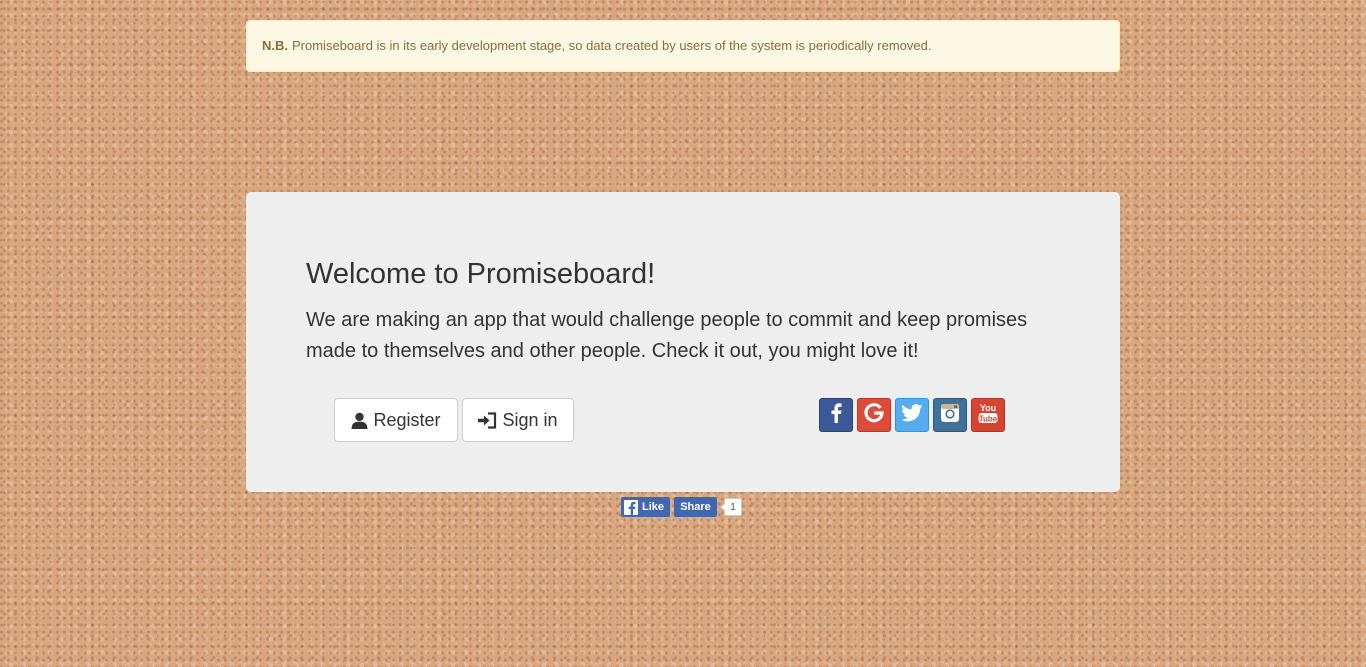 This screenshot has width=1366, height=667. What do you see at coordinates (988, 408) in the screenshot?
I see `svg-text: You` at bounding box center [988, 408].